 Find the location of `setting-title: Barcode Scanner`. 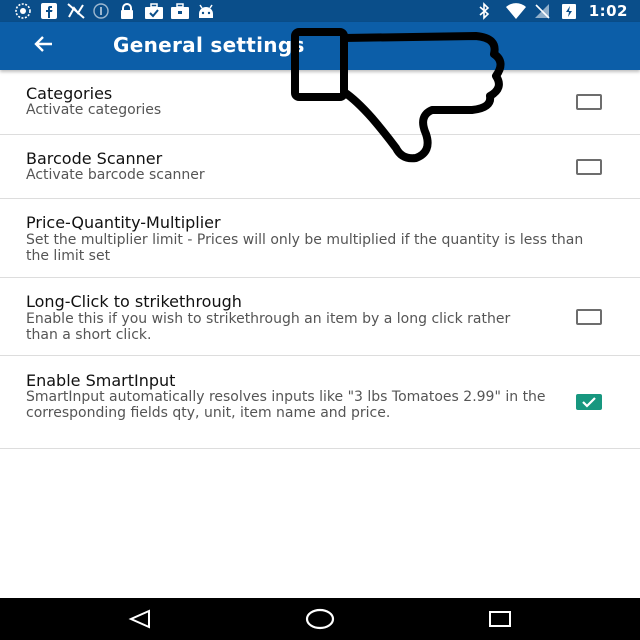

setting-title: Barcode Scanner is located at coordinates (94, 158).